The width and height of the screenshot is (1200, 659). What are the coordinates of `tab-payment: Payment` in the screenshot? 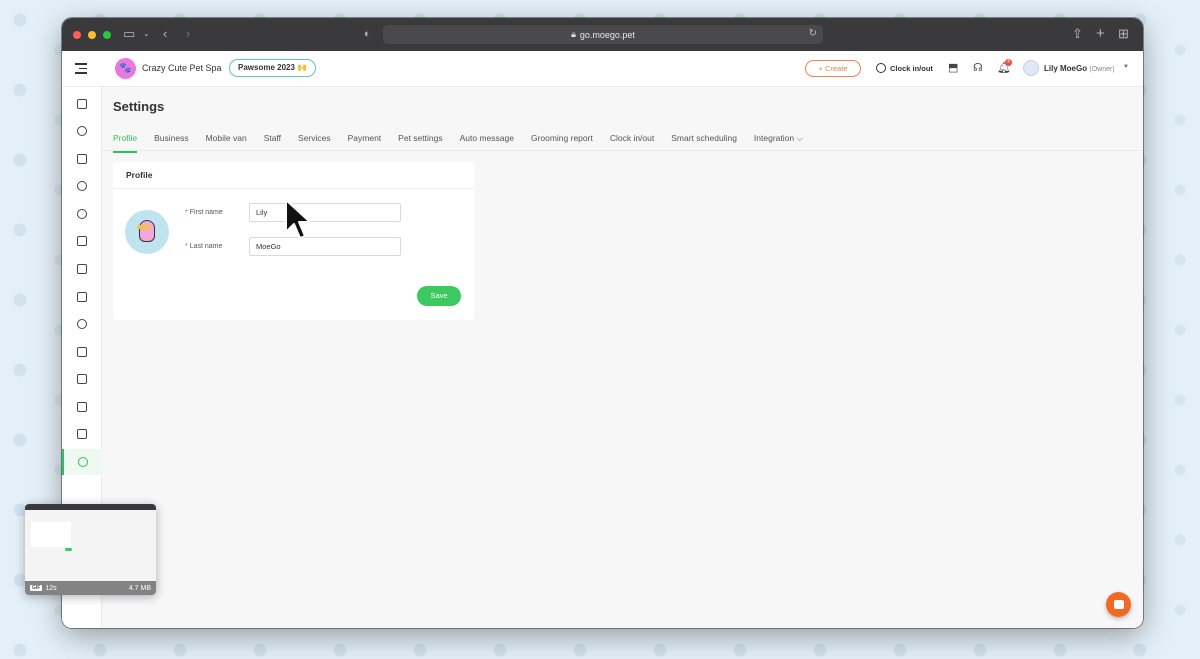 It's located at (365, 143).